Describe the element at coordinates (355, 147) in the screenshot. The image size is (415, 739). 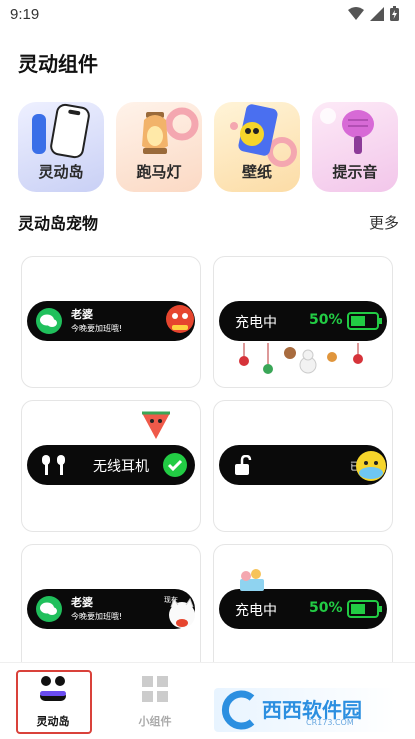
I see `widget-ringtone: 提示音` at that location.